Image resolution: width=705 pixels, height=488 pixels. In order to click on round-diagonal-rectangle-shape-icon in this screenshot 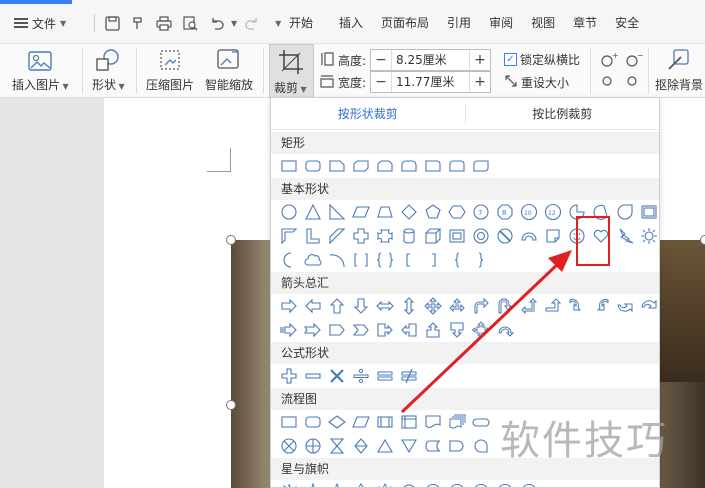, I will do `click(481, 166)`.